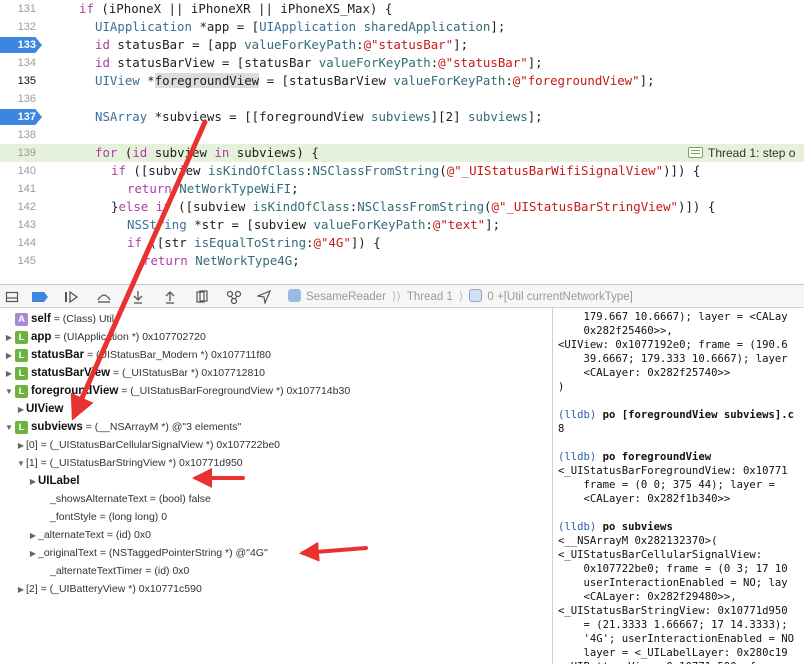 The width and height of the screenshot is (804, 664). What do you see at coordinates (170, 296) in the screenshot?
I see `step-out-icon` at bounding box center [170, 296].